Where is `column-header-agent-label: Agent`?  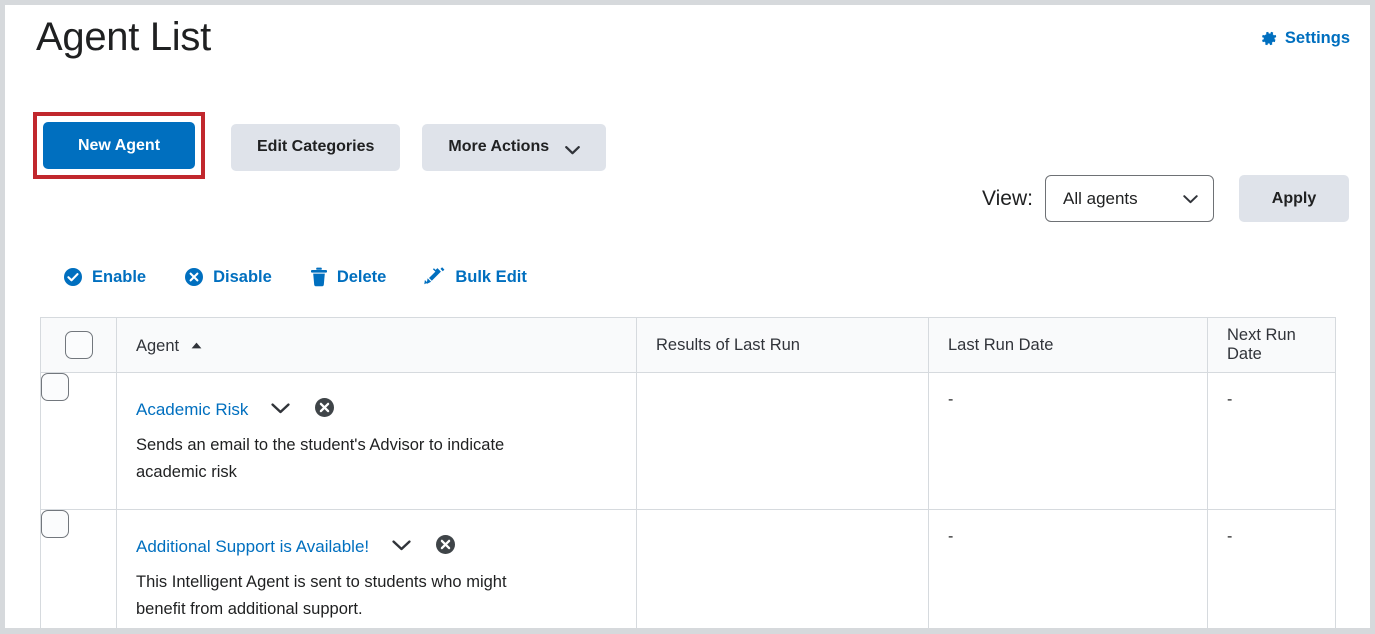
column-header-agent-label: Agent is located at coordinates (158, 345).